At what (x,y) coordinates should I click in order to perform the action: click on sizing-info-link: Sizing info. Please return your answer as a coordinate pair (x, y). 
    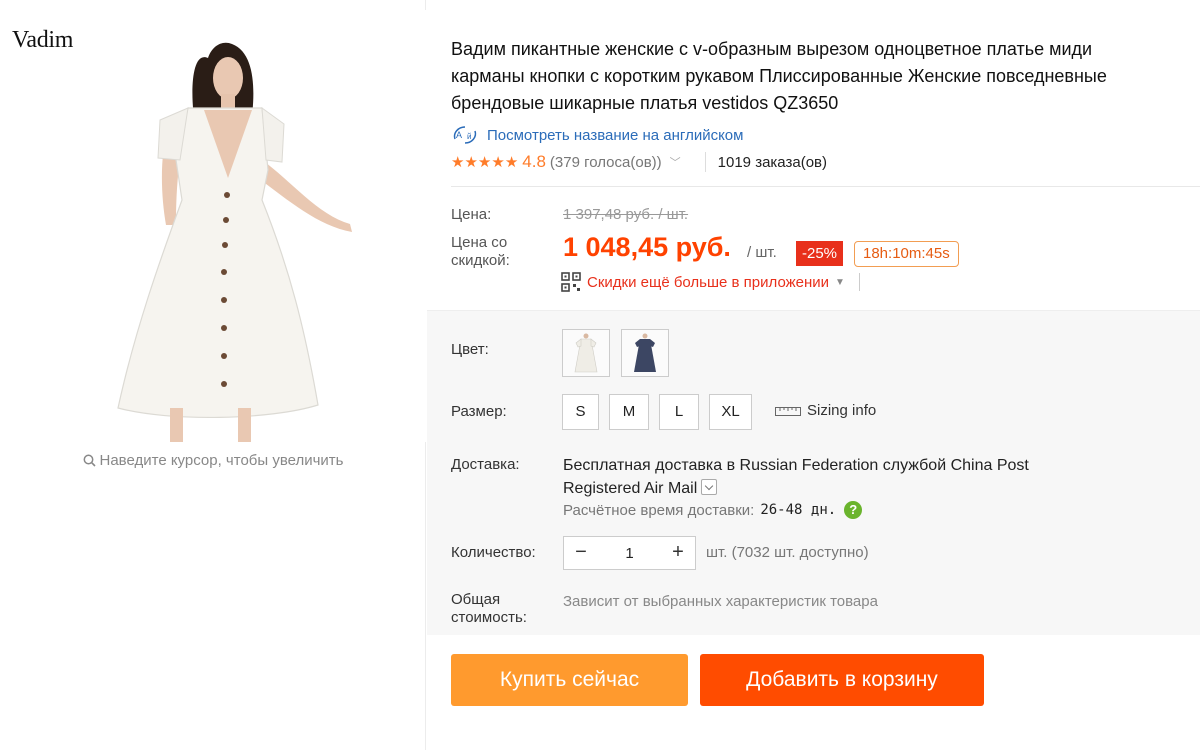
    Looking at the image, I should click on (825, 410).